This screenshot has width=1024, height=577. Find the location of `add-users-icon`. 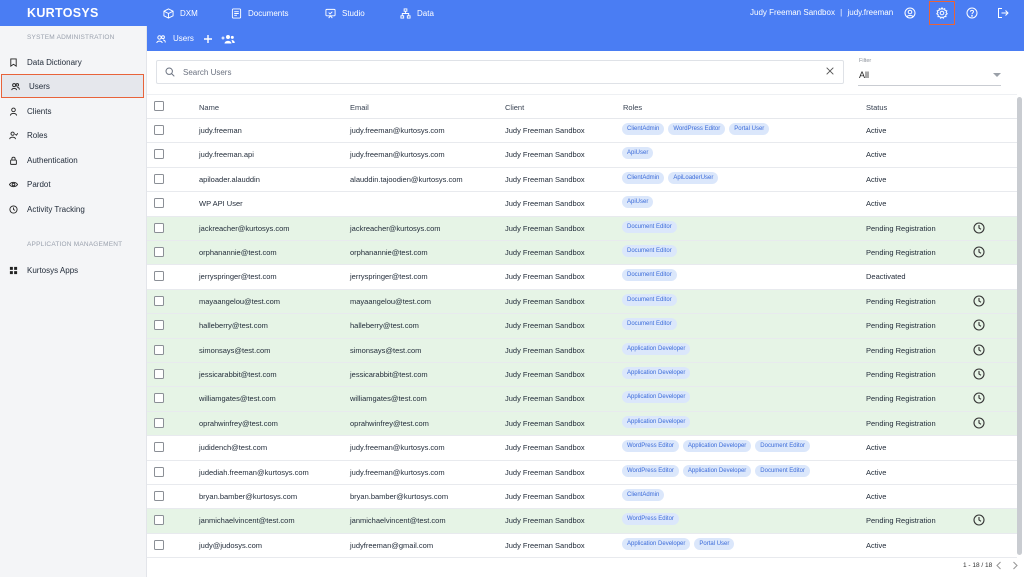

add-users-icon is located at coordinates (228, 39).